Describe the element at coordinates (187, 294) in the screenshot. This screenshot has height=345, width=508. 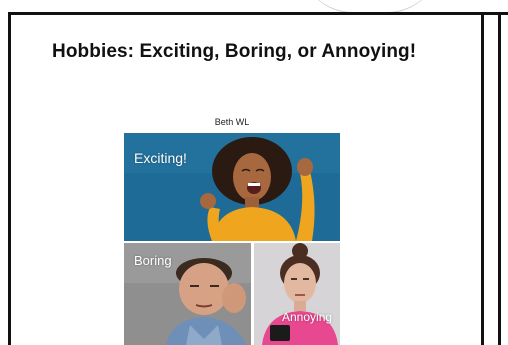
I see `boring-image-panel: Boring` at that location.